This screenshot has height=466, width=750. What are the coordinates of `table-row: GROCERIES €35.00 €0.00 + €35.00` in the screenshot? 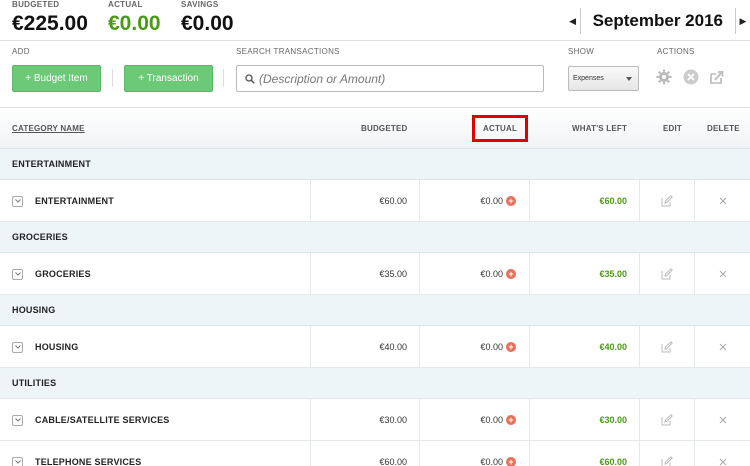 It's located at (375, 274).